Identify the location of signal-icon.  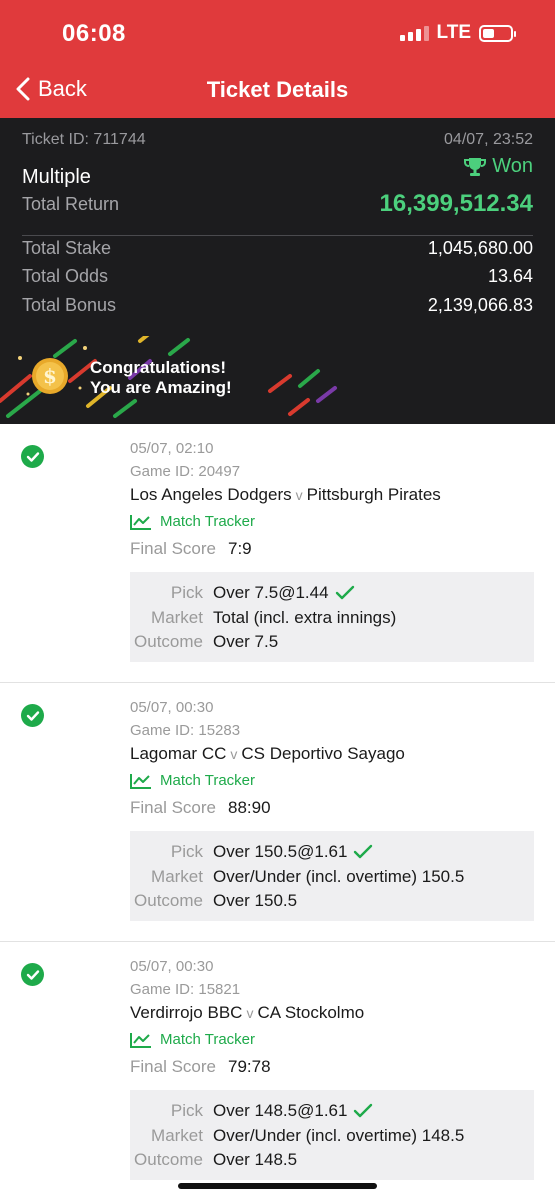
(414, 33).